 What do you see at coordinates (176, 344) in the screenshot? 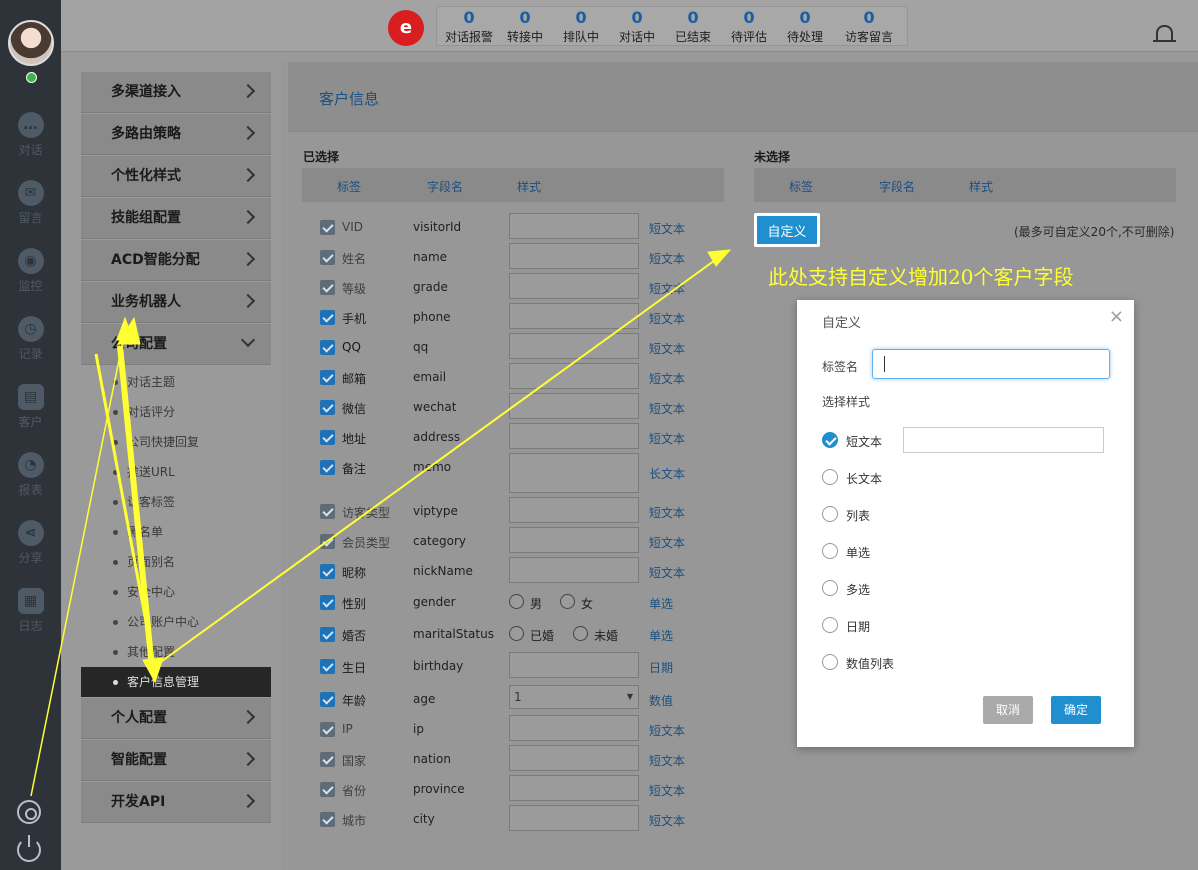
I see `menu-item: 公司配置` at bounding box center [176, 344].